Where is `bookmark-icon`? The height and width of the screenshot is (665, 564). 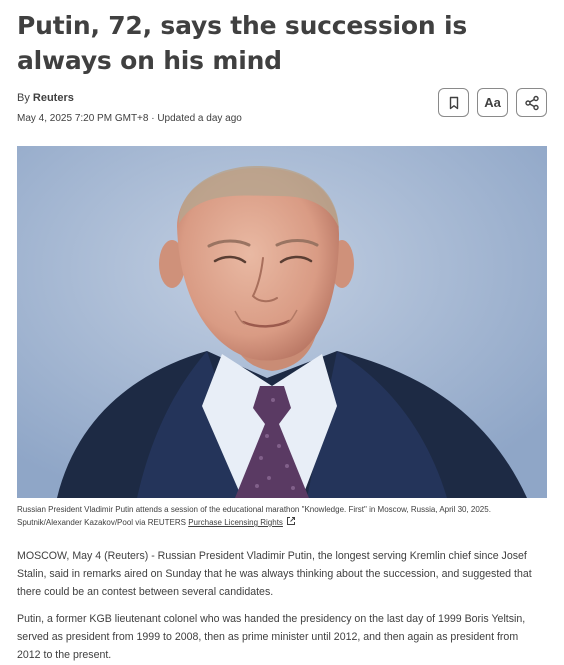
bookmark-icon is located at coordinates (453, 102).